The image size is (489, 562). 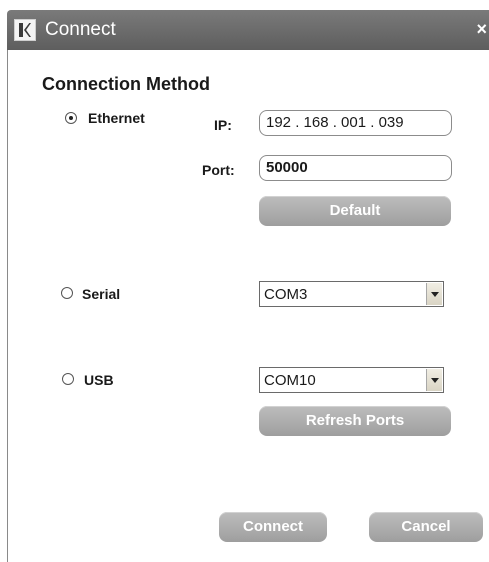 What do you see at coordinates (351, 294) in the screenshot?
I see `serial-port-select: COM3` at bounding box center [351, 294].